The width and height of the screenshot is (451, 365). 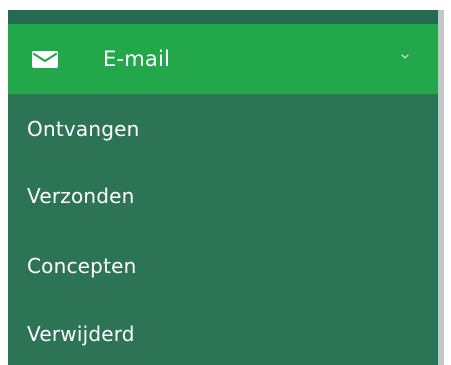 What do you see at coordinates (82, 266) in the screenshot?
I see `submenu-item-label: Concepten` at bounding box center [82, 266].